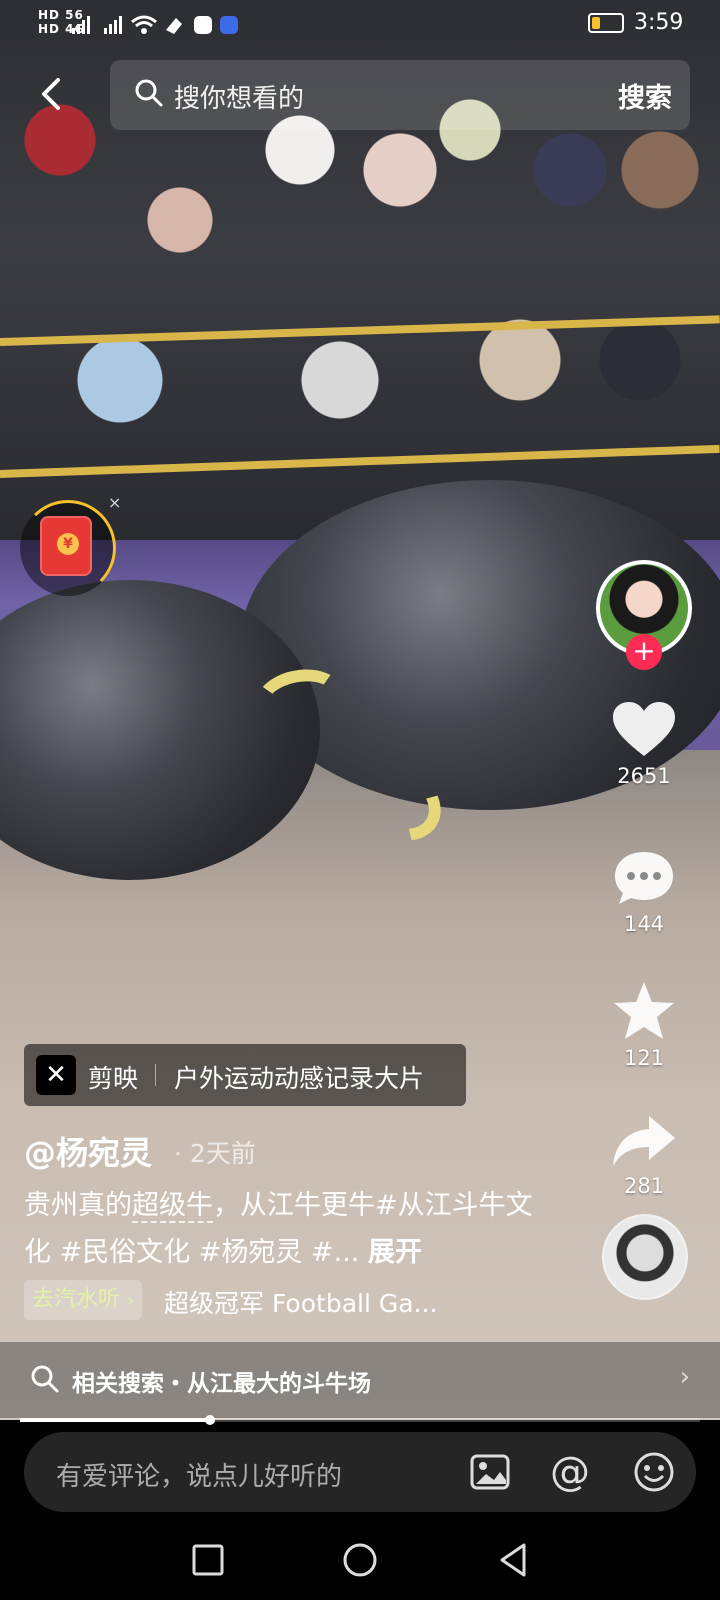 The width and height of the screenshot is (720, 1600). Describe the element at coordinates (78, 1205) in the screenshot. I see `desc-text: 贵州真的` at that location.